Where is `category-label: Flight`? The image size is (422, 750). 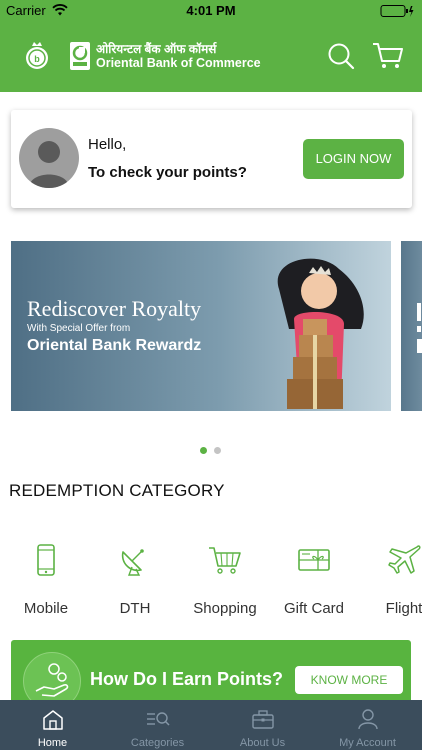 category-label: Flight is located at coordinates (403, 608).